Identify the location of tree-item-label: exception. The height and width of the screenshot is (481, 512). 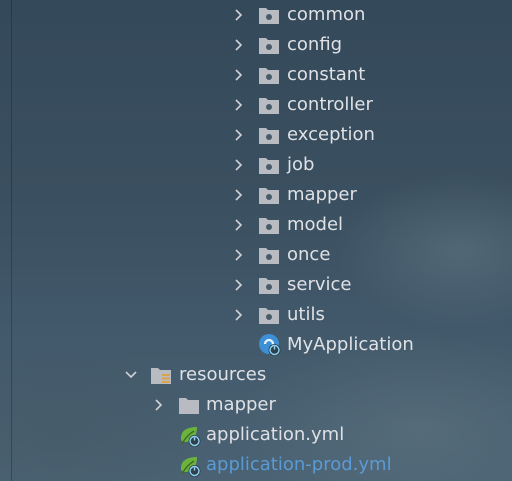
(331, 134).